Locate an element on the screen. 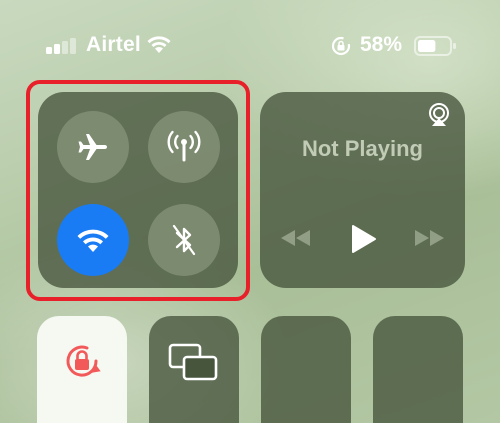 The width and height of the screenshot is (500, 423). volume-slider is located at coordinates (418, 369).